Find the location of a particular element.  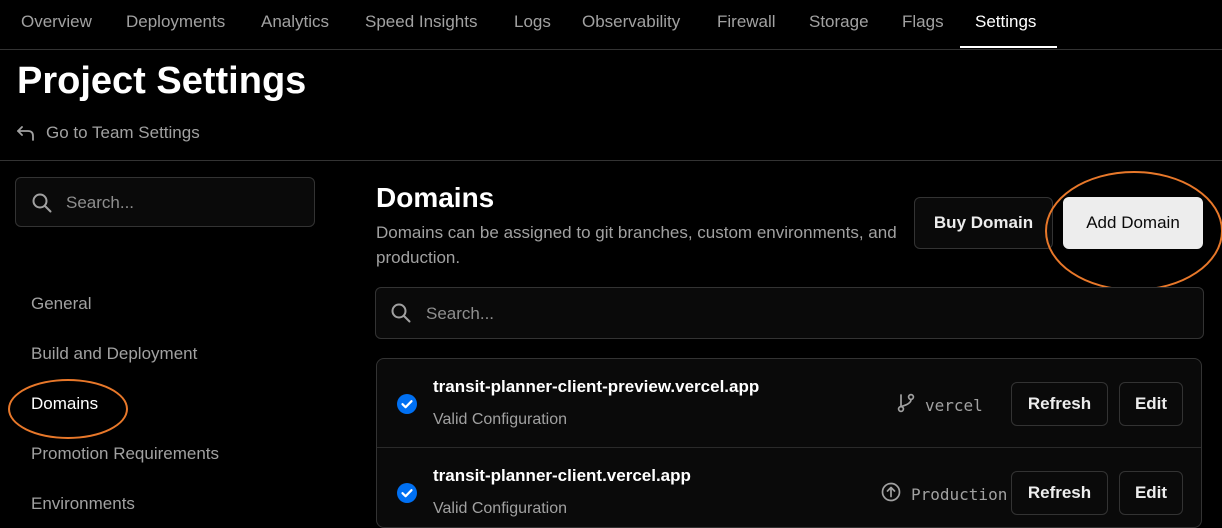

domains-search-input is located at coordinates (806, 314).